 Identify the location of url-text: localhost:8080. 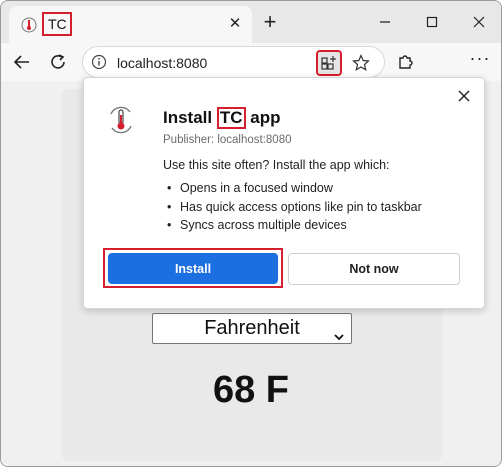
(162, 63).